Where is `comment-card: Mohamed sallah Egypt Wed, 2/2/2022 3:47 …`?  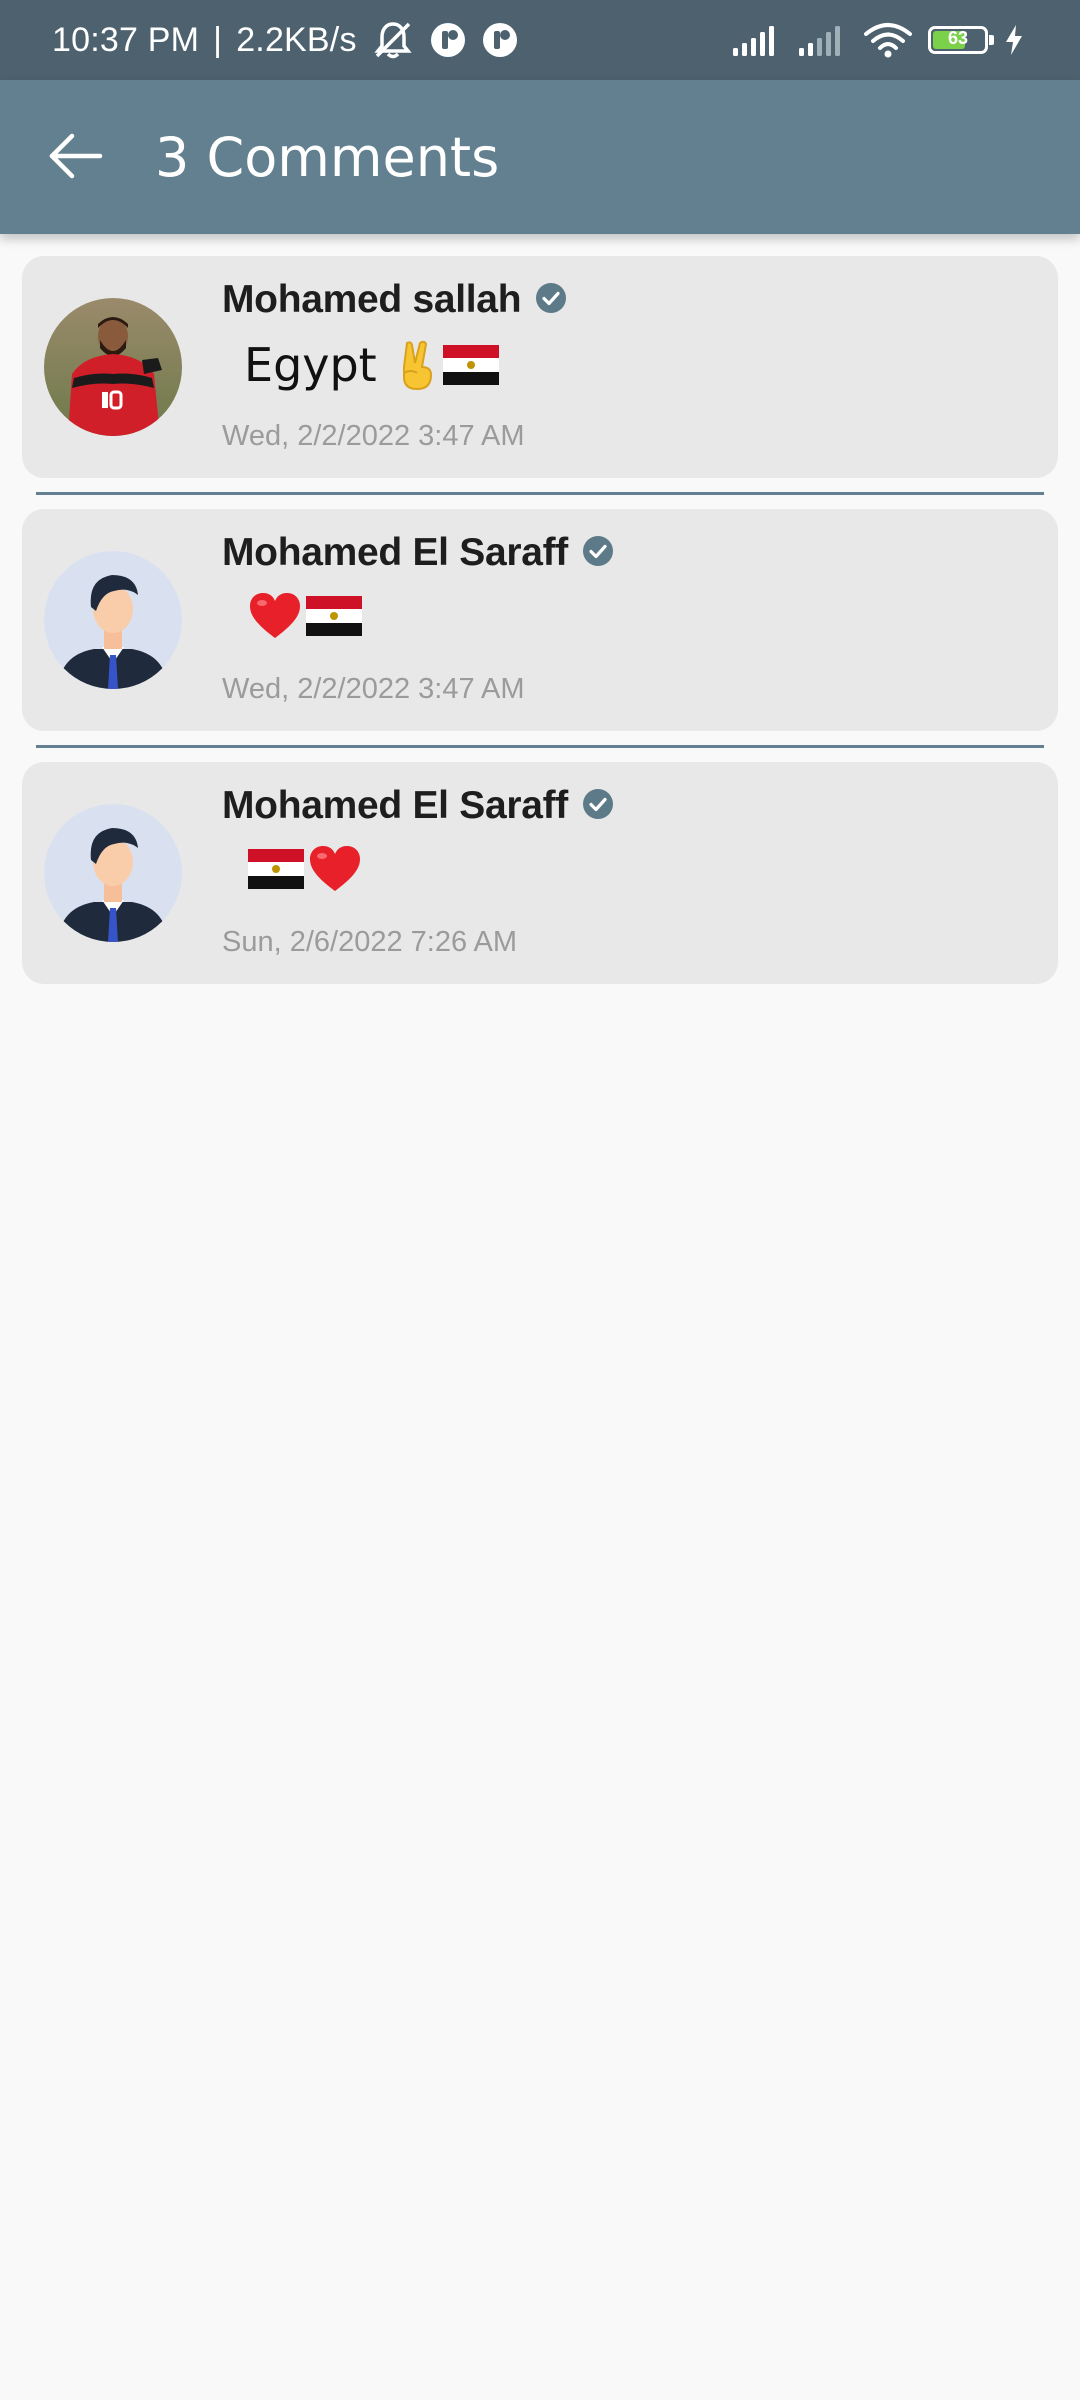
comment-card: Mohamed sallah Egypt Wed, 2/2/2022 3:47 … is located at coordinates (540, 367).